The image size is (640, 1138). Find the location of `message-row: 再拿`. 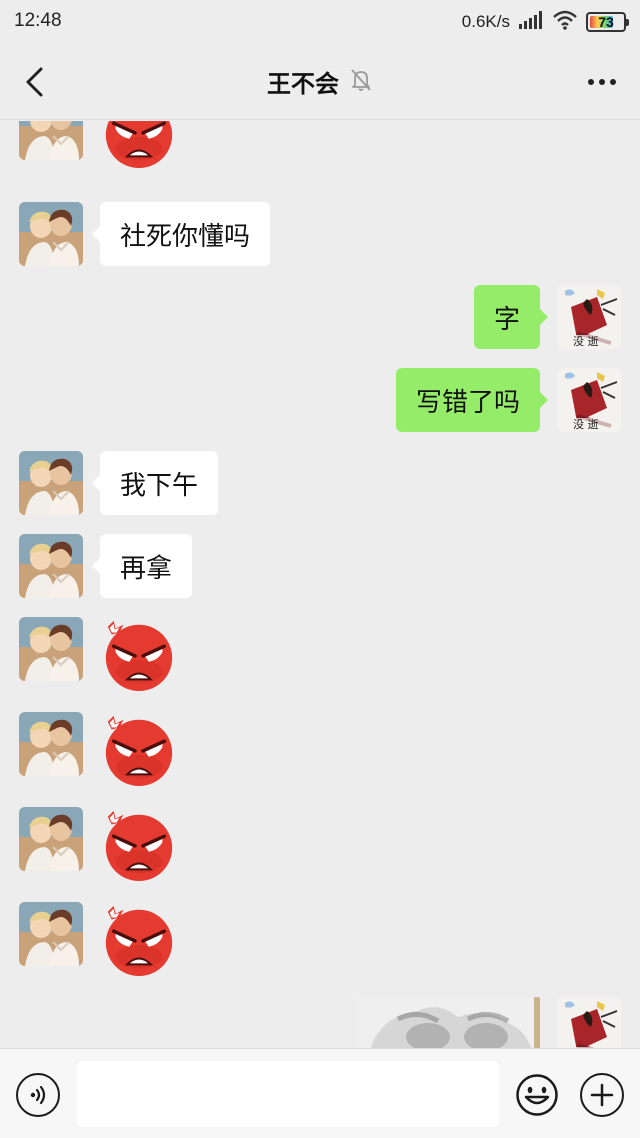

message-row: 再拿 is located at coordinates (320, 566).